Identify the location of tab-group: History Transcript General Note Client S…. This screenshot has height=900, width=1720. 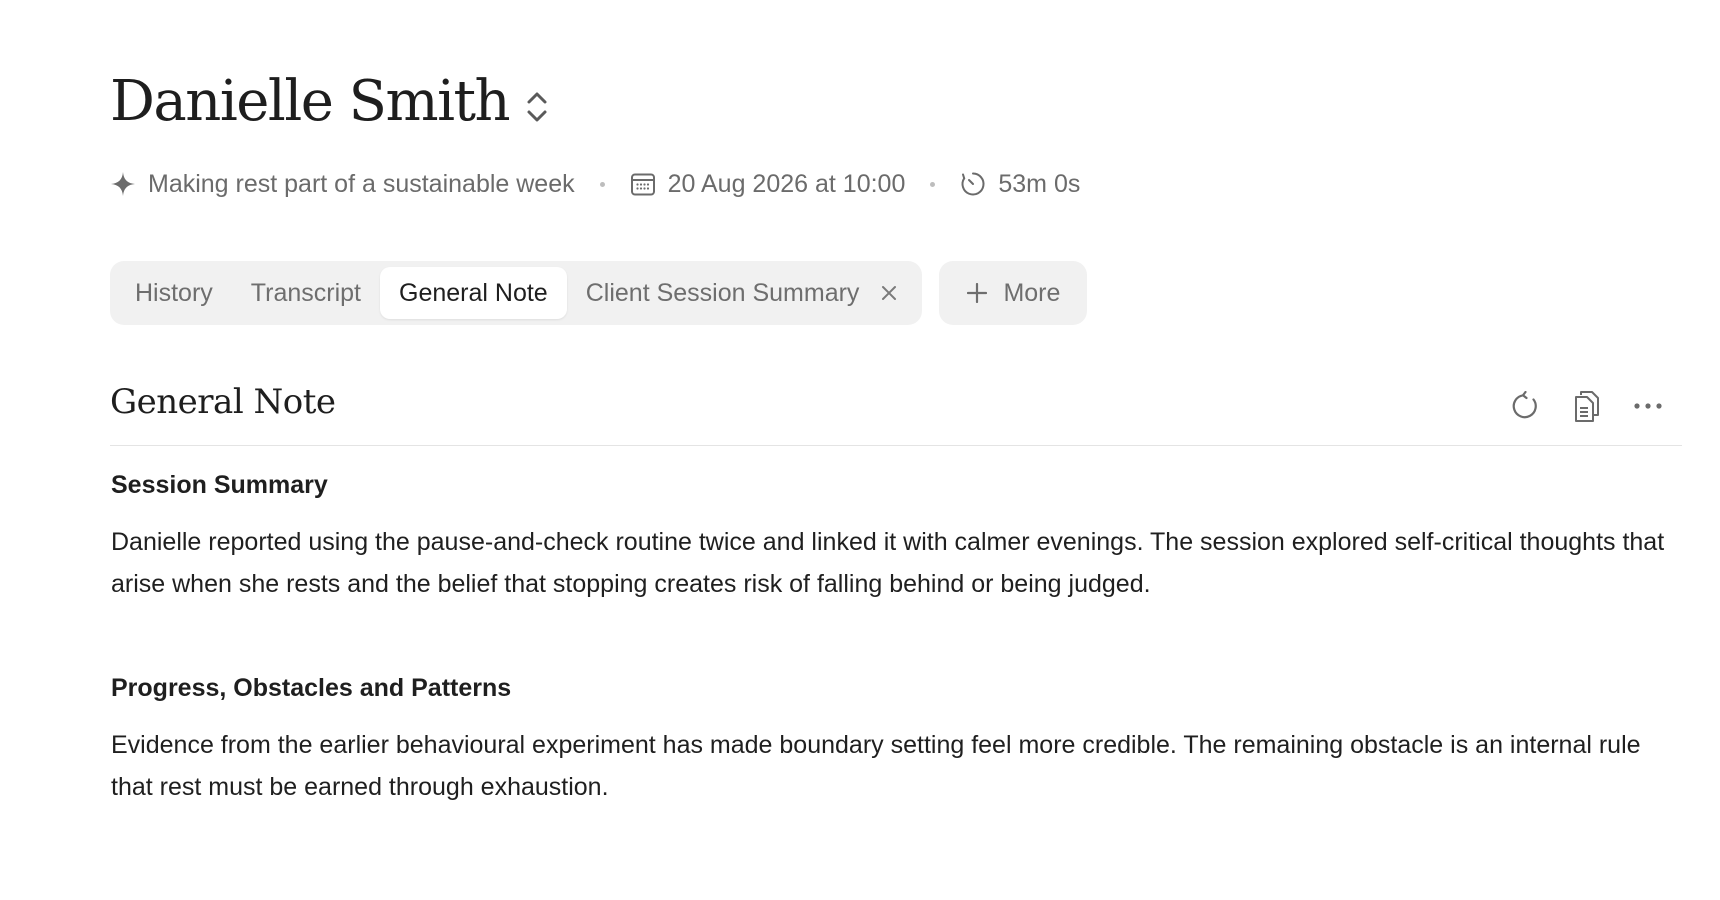
(516, 293).